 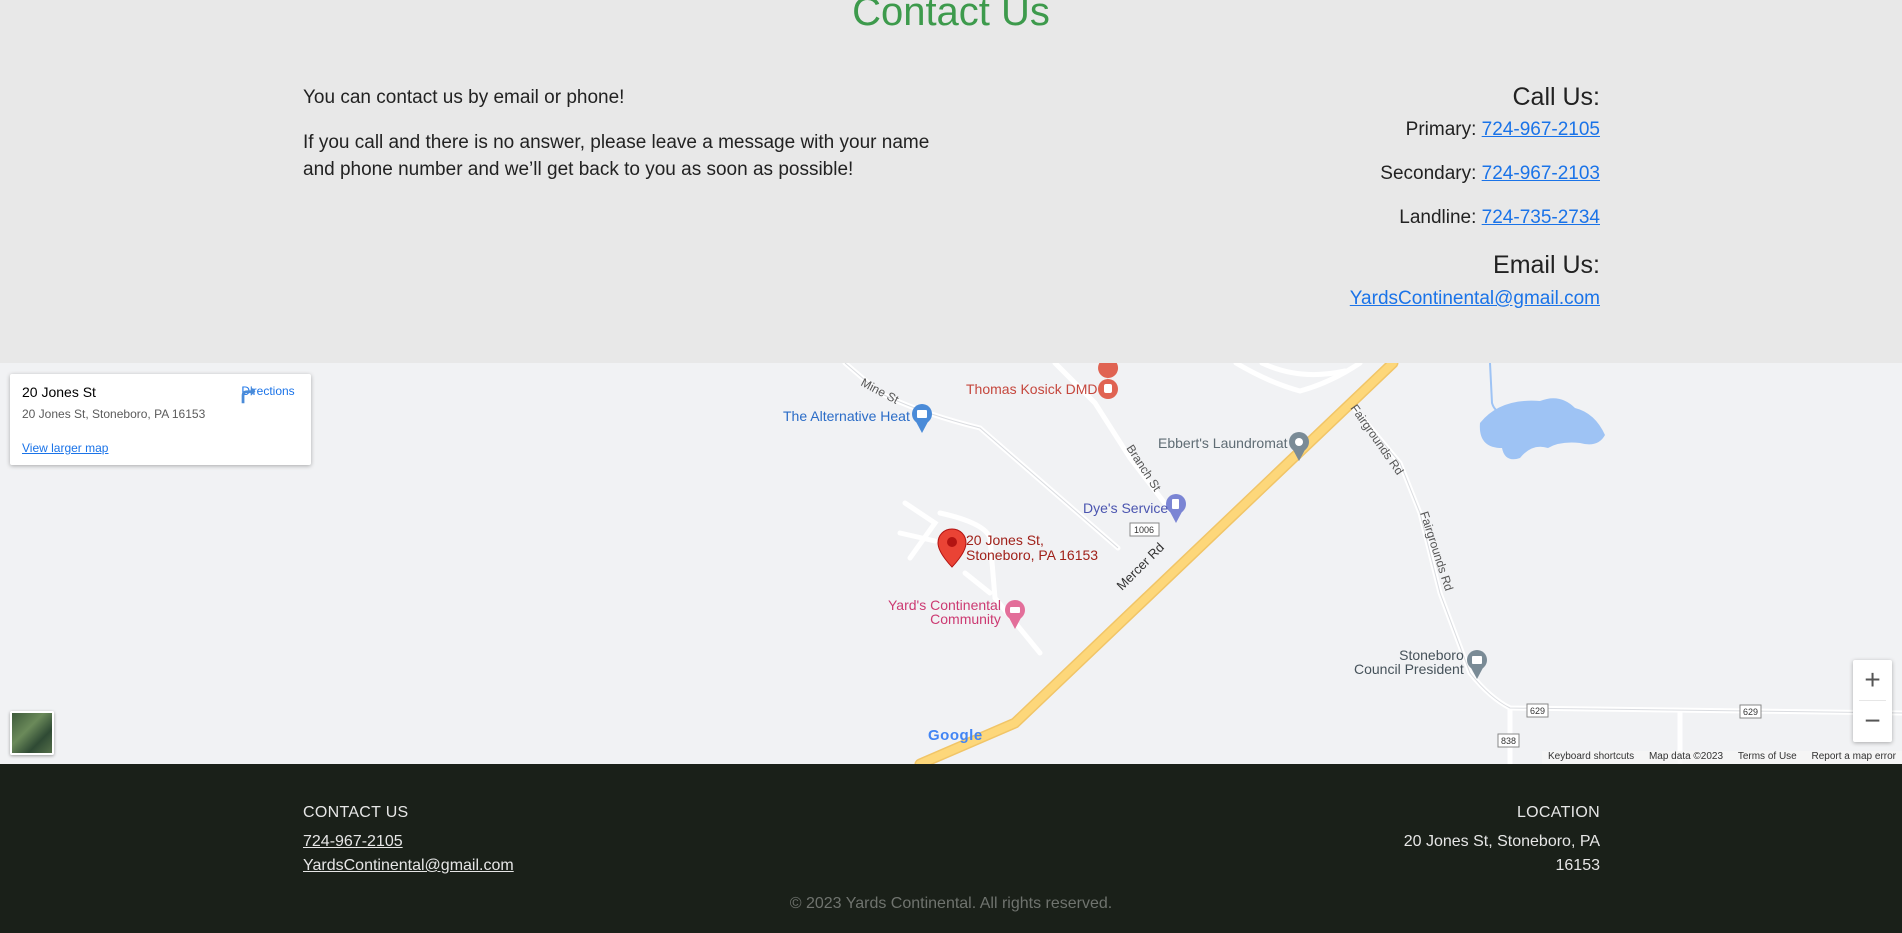 I want to click on footer-phone-link: 724-967-2105, so click(x=408, y=842).